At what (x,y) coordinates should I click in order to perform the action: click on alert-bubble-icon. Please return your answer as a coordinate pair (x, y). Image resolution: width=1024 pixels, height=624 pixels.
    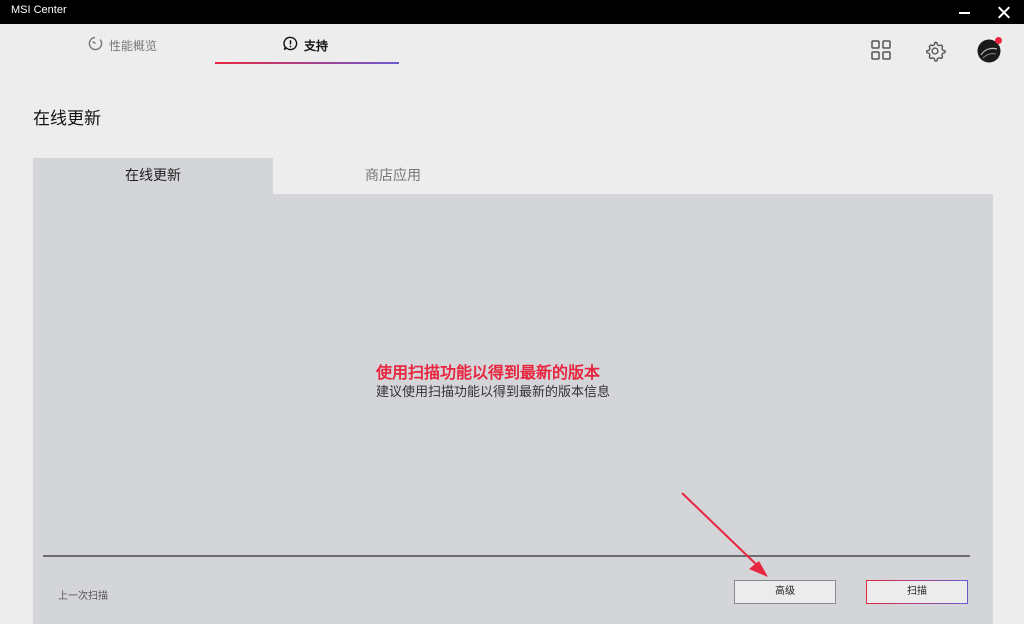
    Looking at the image, I should click on (290, 45).